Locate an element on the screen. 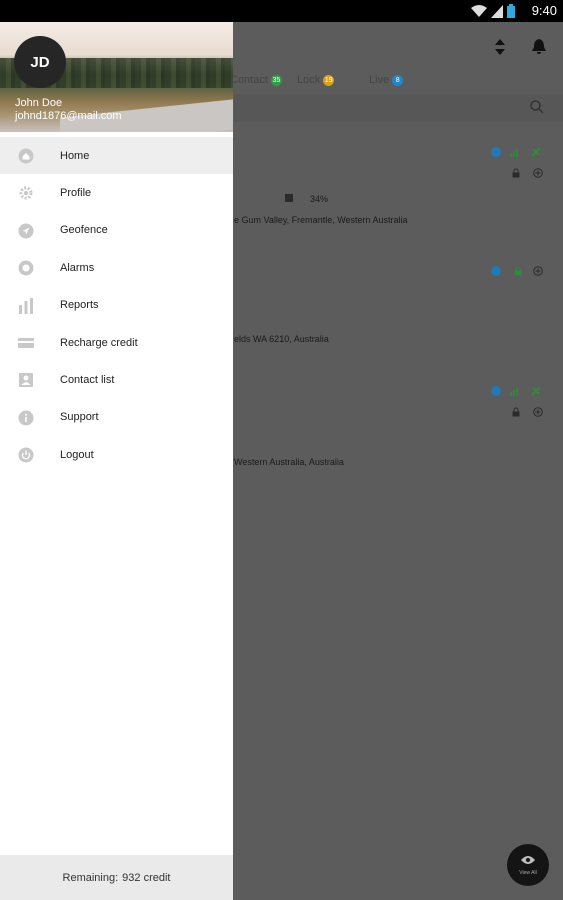 The image size is (563, 900). signal-icon is located at coordinates (497, 11).